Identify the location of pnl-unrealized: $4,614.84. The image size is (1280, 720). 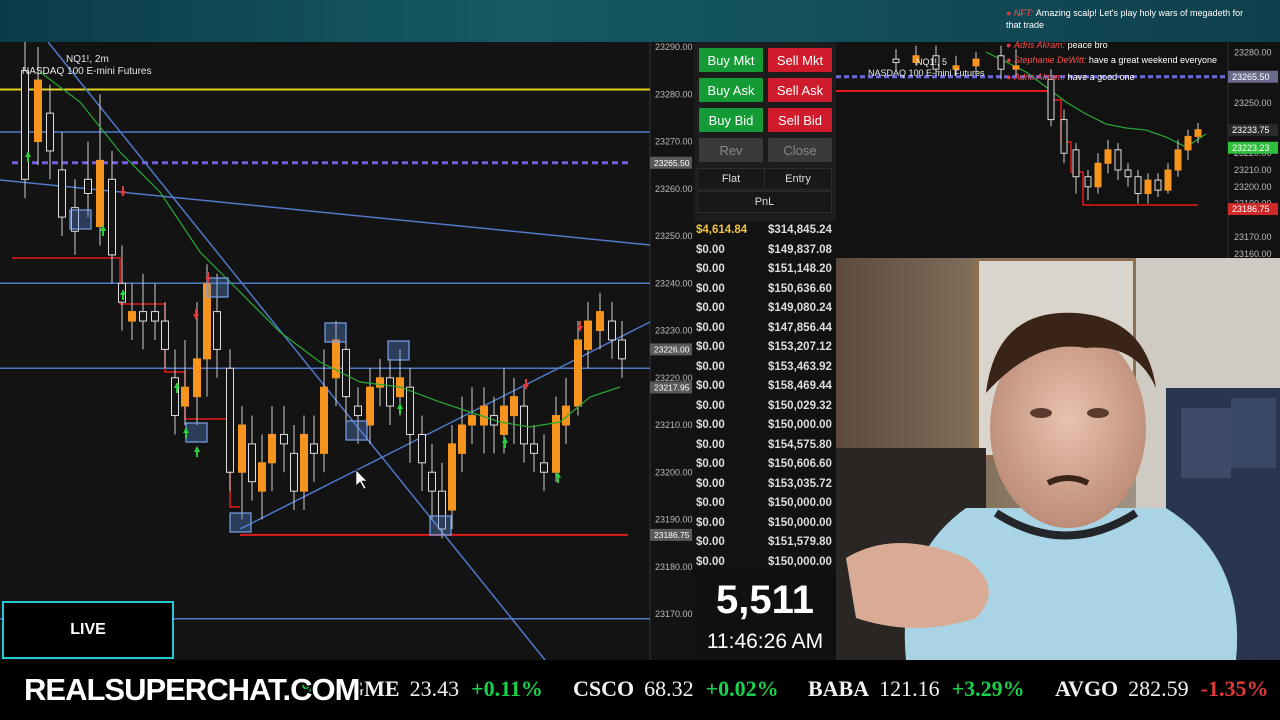
(722, 230).